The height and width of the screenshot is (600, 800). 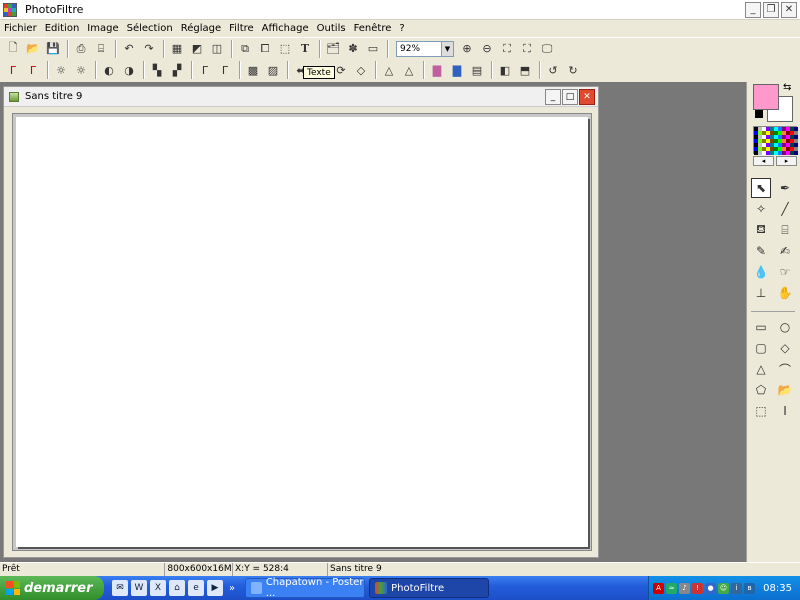 What do you see at coordinates (177, 49) in the screenshot?
I see `grayscale-icon: ▦` at bounding box center [177, 49].